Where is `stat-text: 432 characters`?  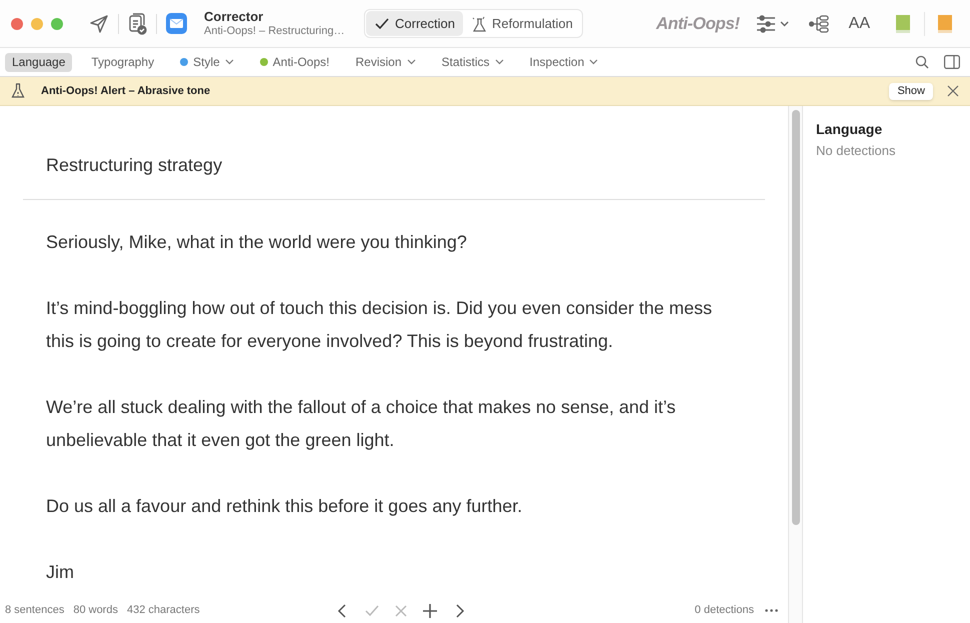 stat-text: 432 characters is located at coordinates (163, 610).